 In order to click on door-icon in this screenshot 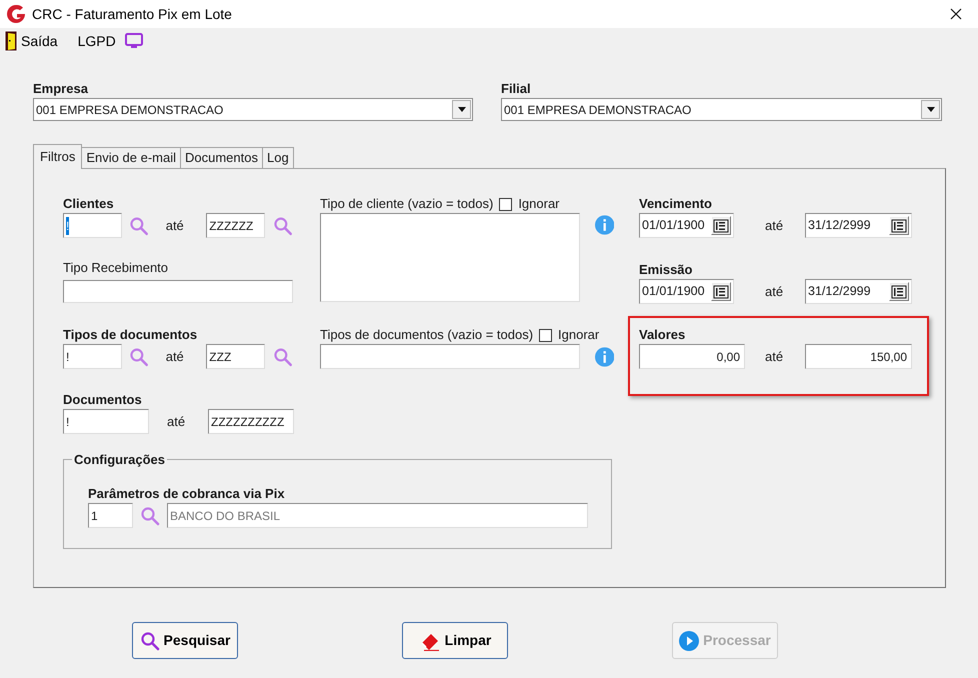, I will do `click(11, 41)`.